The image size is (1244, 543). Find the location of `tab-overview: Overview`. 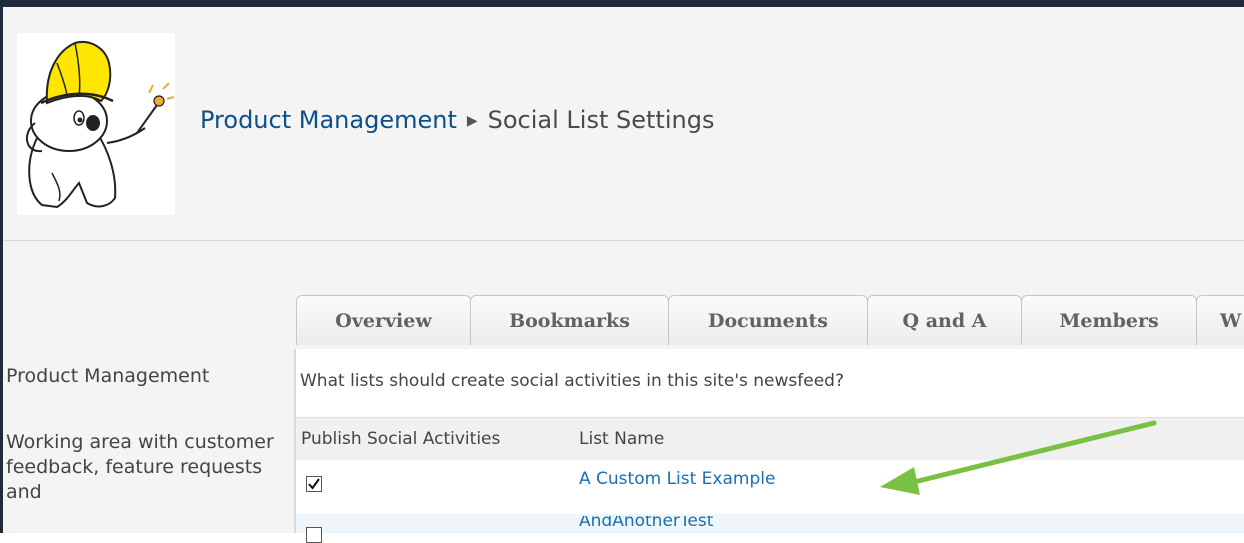

tab-overview: Overview is located at coordinates (383, 320).